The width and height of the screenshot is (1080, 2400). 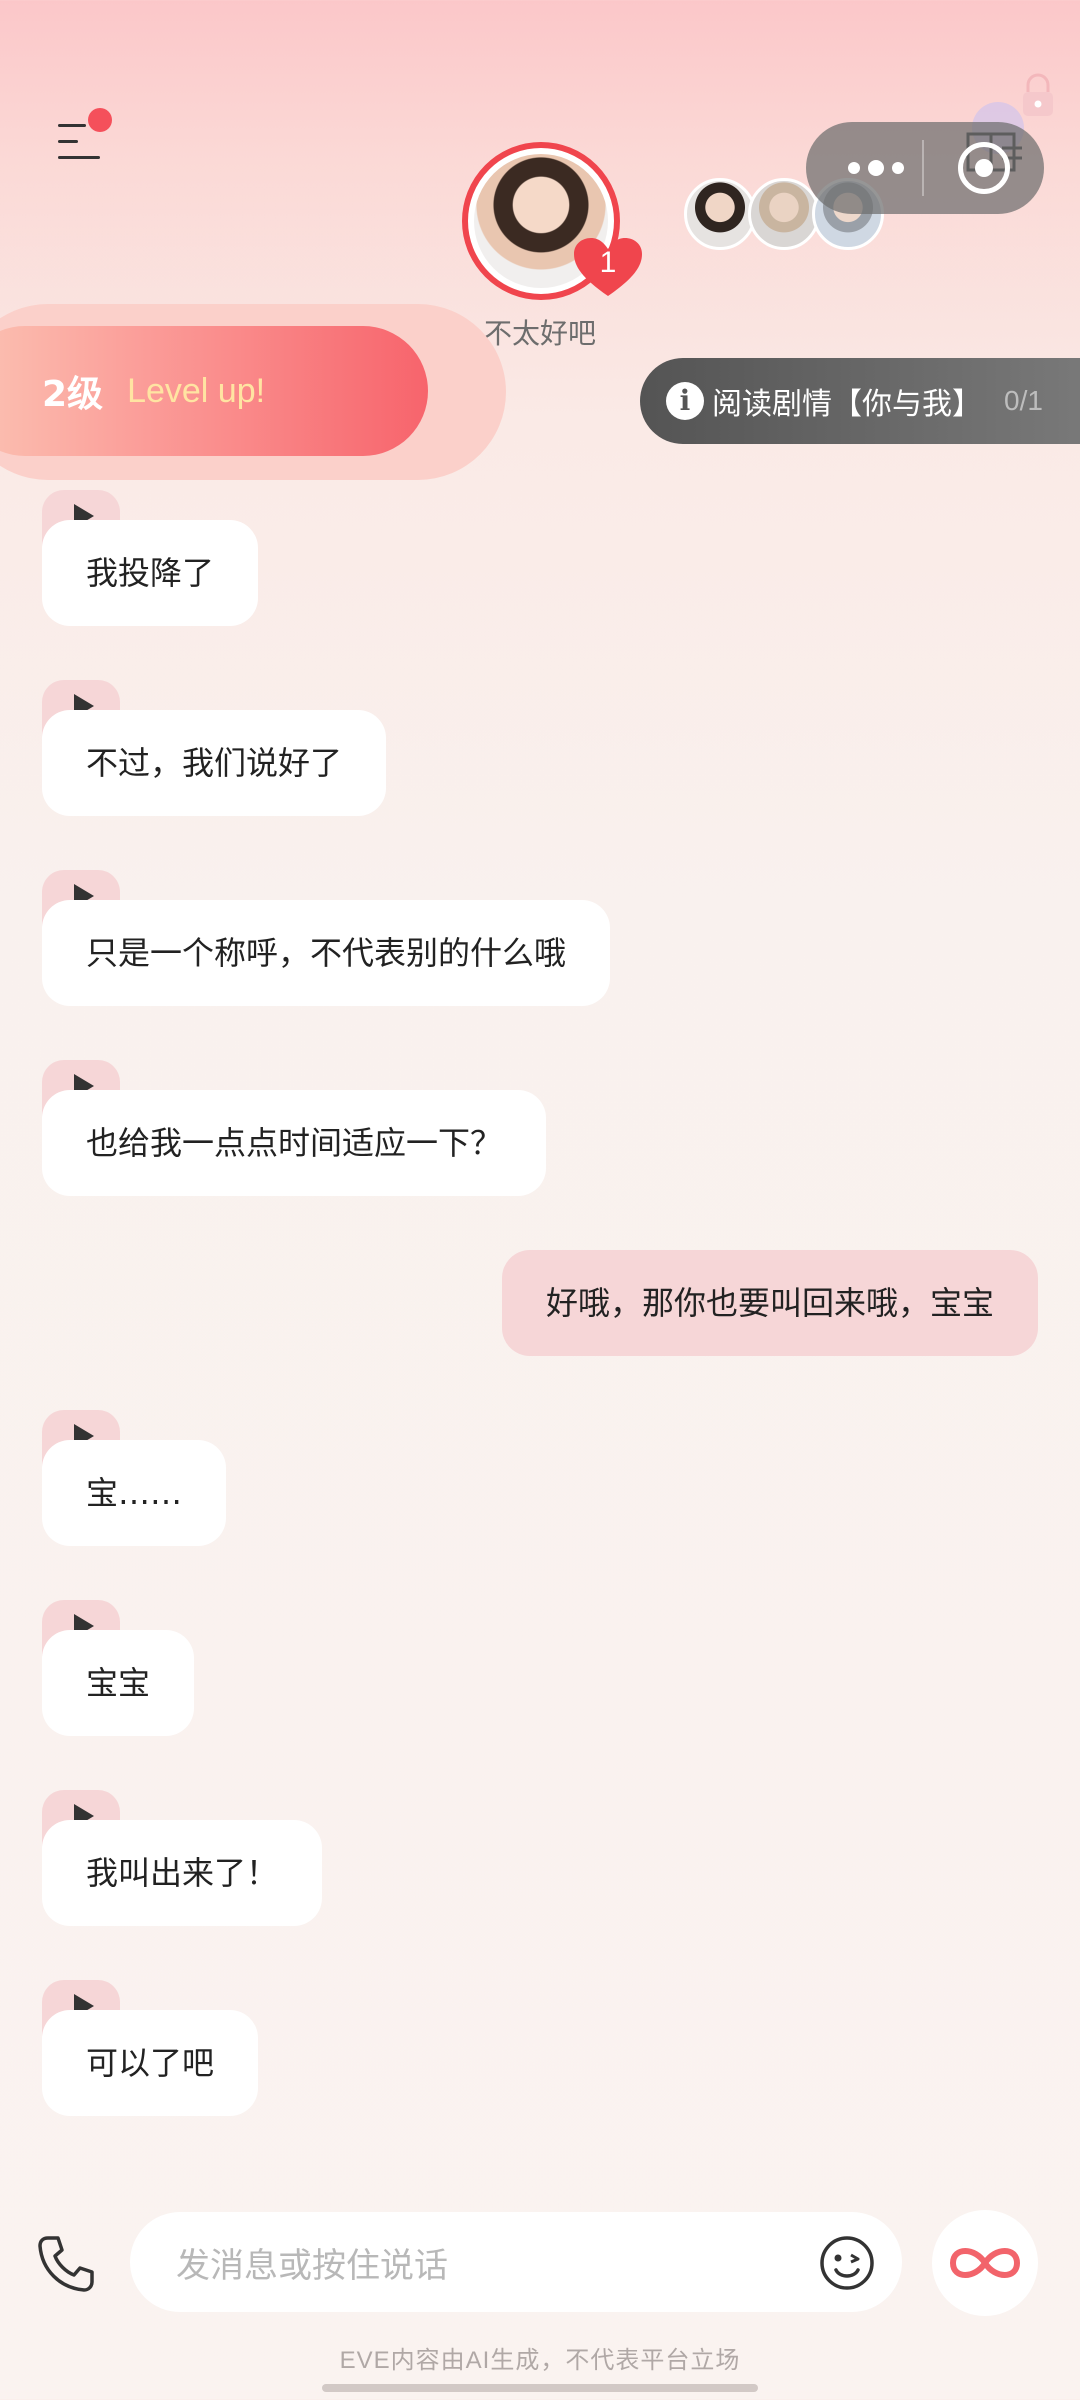 I want to click on mini-program-capsule, so click(x=925, y=168).